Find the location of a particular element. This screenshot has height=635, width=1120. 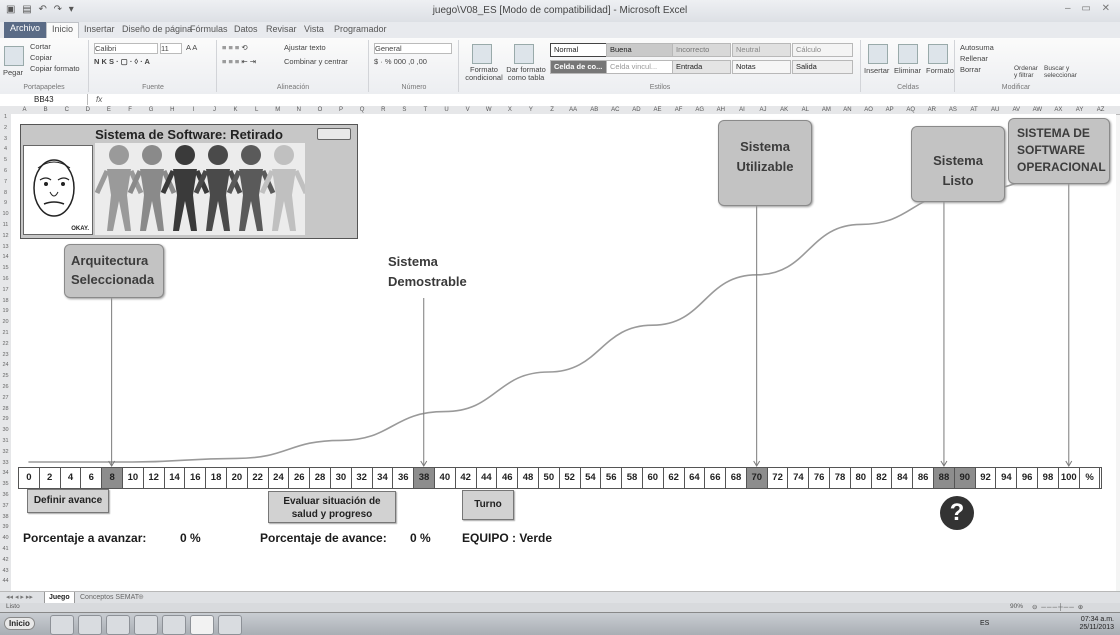

scale-cell: 66 is located at coordinates (716, 478).